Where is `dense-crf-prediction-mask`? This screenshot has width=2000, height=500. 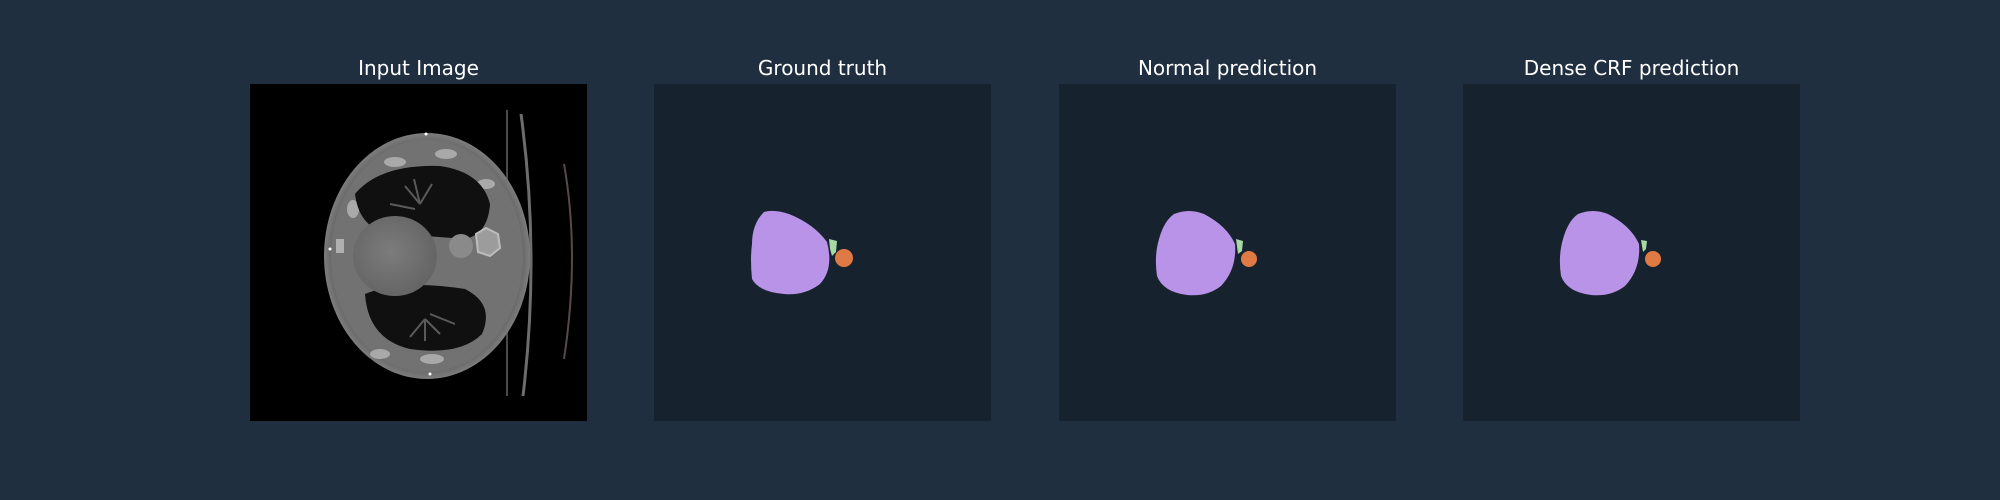 dense-crf-prediction-mask is located at coordinates (1631, 252).